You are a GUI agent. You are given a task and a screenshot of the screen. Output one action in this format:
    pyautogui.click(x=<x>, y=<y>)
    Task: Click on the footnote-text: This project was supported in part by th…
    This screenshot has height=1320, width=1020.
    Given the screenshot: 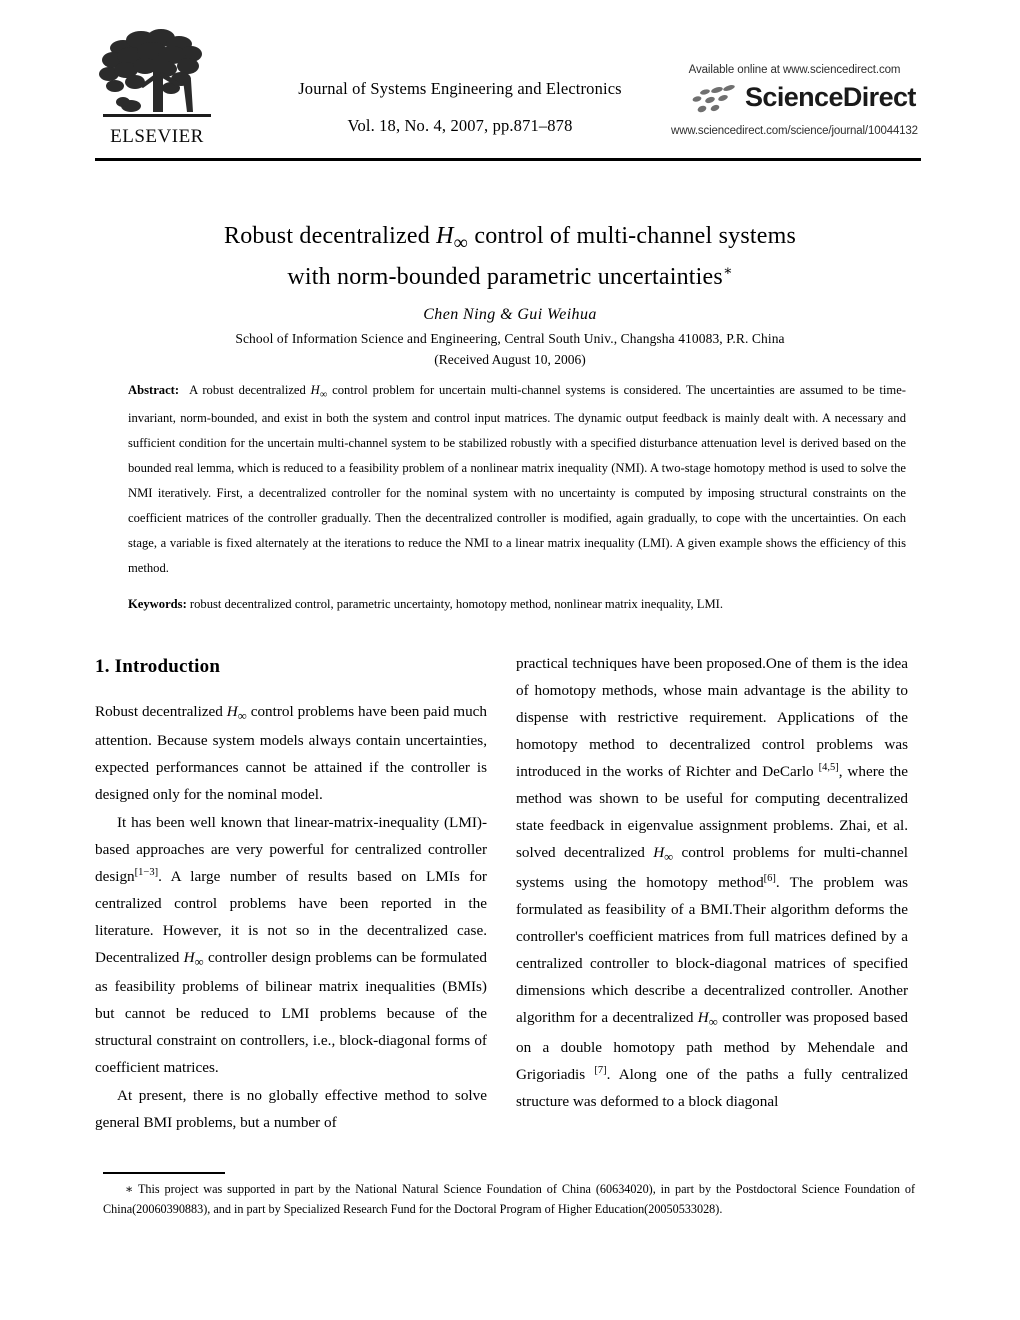 What is the action you would take?
    pyautogui.click(x=509, y=1199)
    